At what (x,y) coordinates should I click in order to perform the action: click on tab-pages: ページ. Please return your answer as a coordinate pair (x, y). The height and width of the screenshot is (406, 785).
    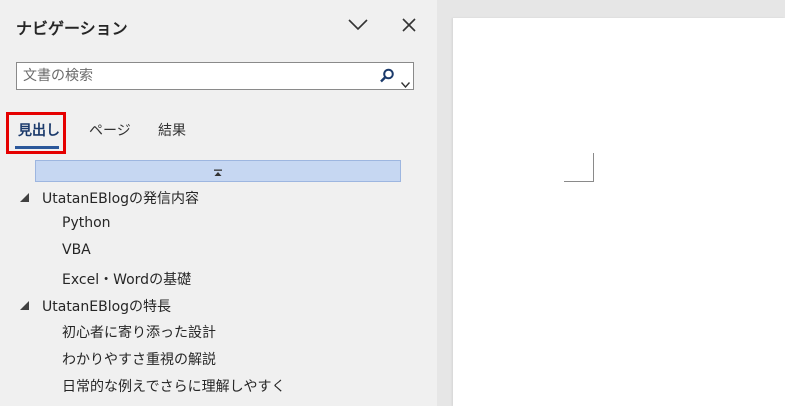
    Looking at the image, I should click on (110, 130).